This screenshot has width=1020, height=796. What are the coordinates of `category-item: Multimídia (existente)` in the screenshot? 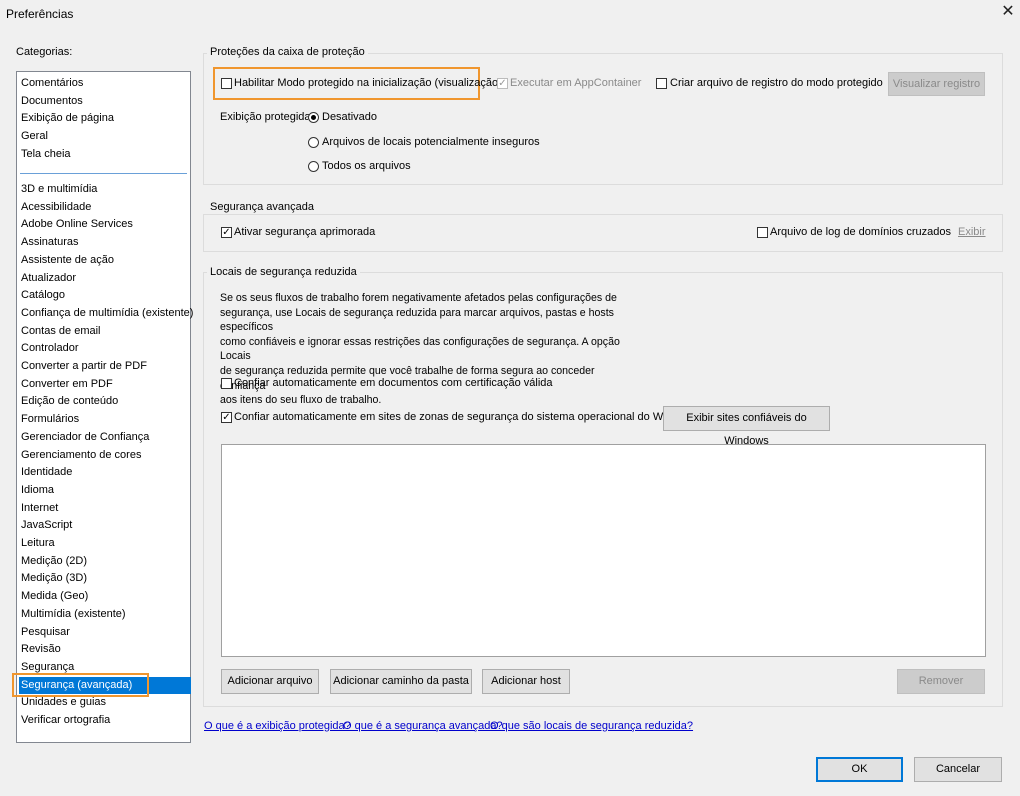 It's located at (105, 614).